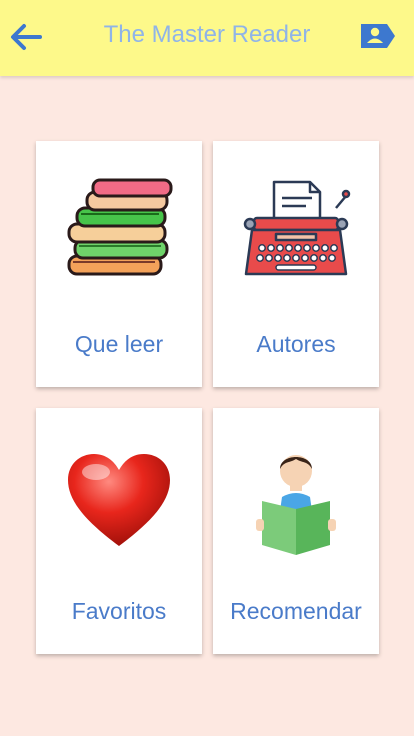 Image resolution: width=414 pixels, height=736 pixels. I want to click on heart-icon, so click(119, 500).